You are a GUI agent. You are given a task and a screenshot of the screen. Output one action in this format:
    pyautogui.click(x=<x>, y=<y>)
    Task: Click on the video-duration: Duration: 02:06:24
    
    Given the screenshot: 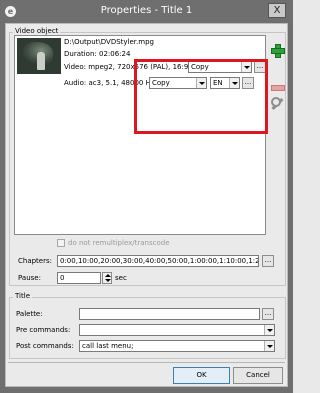 What is the action you would take?
    pyautogui.click(x=97, y=54)
    